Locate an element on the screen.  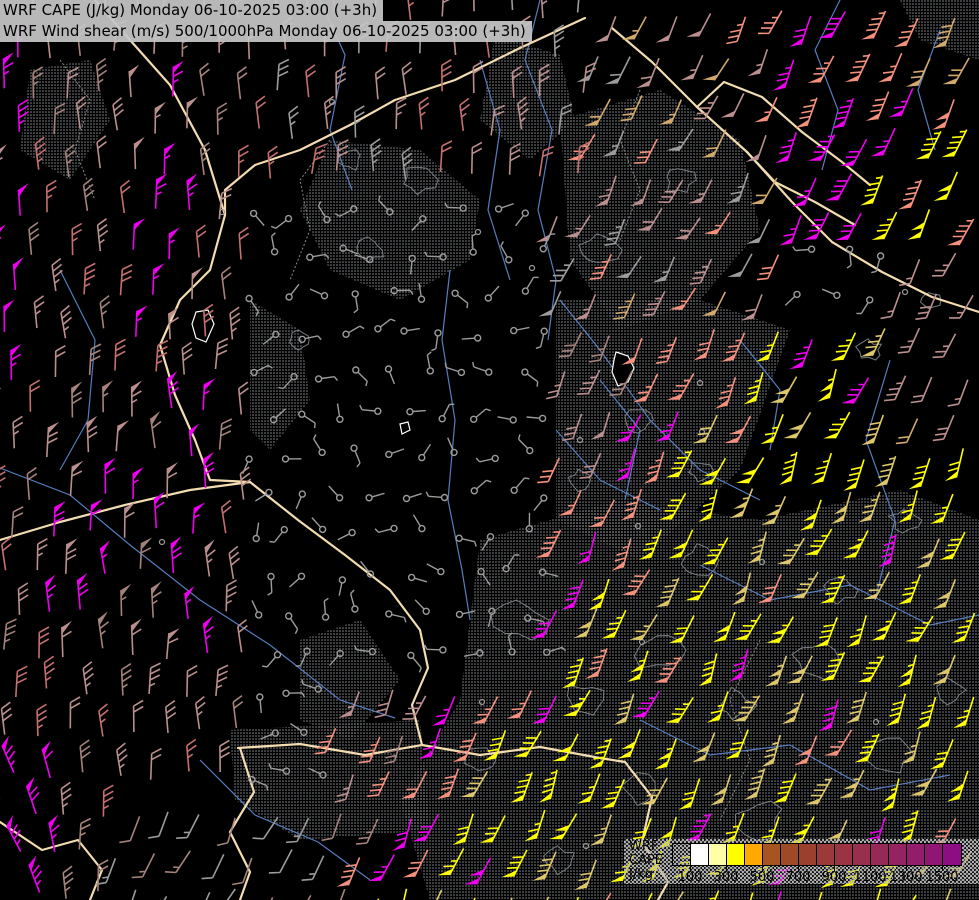
legend-tick-label: 500 is located at coordinates (762, 877).